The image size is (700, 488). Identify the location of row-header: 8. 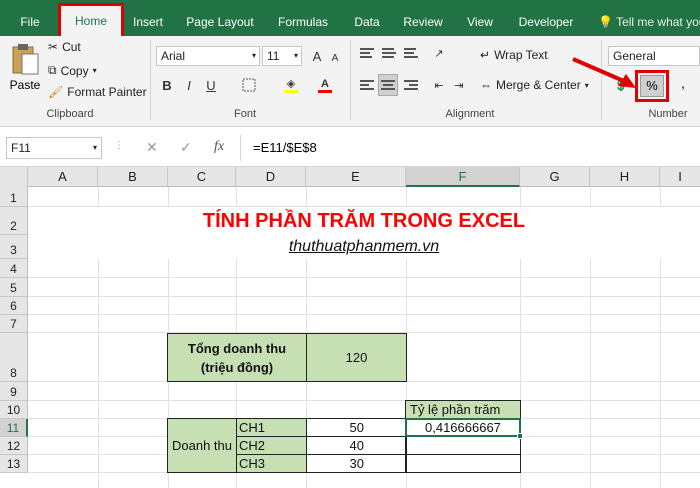
(14, 357).